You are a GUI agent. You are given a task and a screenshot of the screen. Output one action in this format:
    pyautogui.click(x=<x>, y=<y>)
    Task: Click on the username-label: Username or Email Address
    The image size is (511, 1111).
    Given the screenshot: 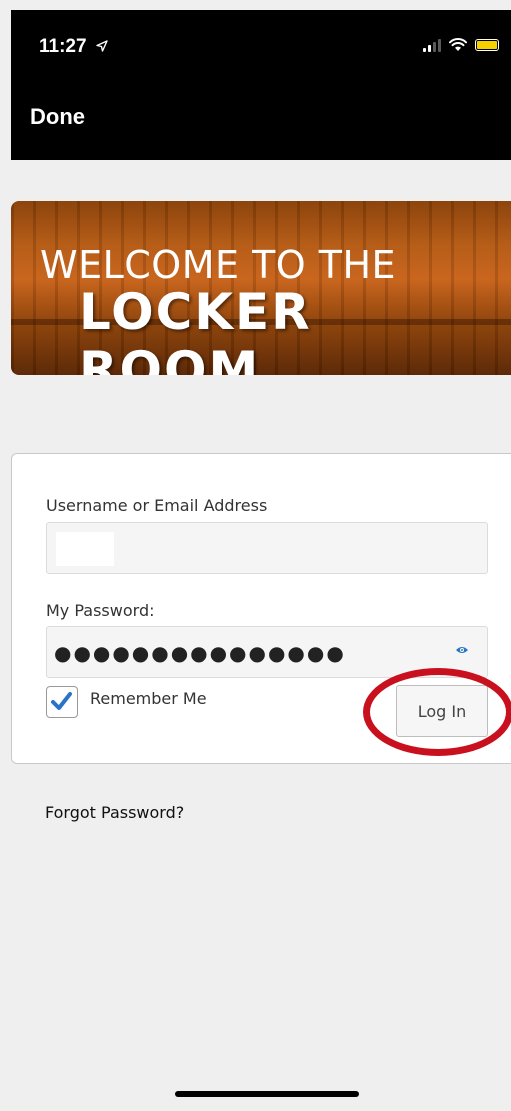 What is the action you would take?
    pyautogui.click(x=157, y=505)
    